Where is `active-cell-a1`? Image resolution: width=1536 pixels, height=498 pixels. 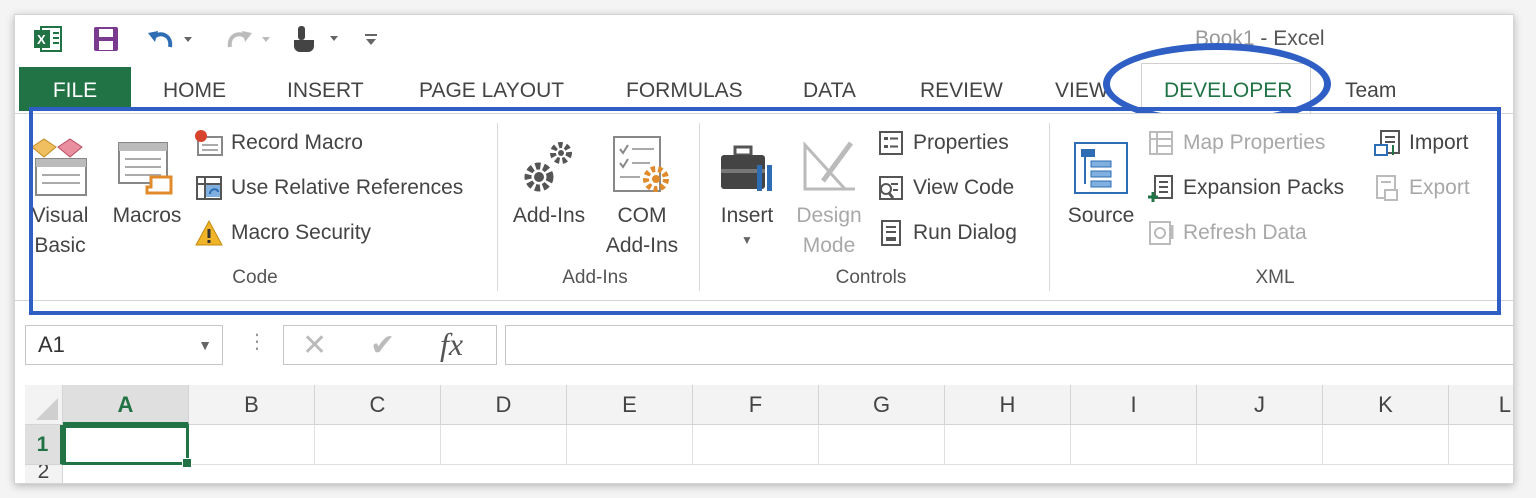
active-cell-a1 is located at coordinates (127, 446).